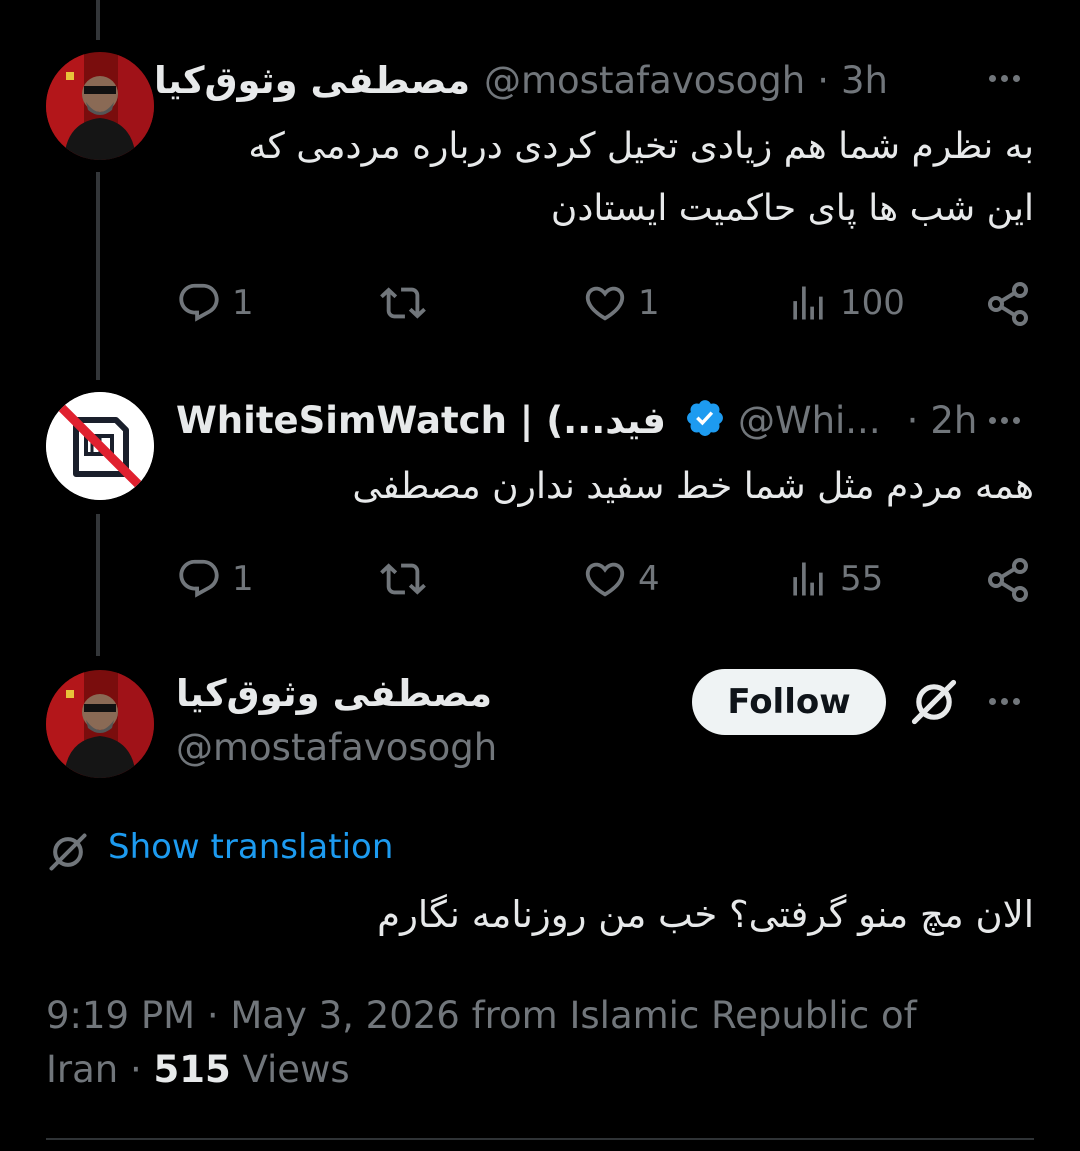  I want to click on divider, so click(540, 1139).